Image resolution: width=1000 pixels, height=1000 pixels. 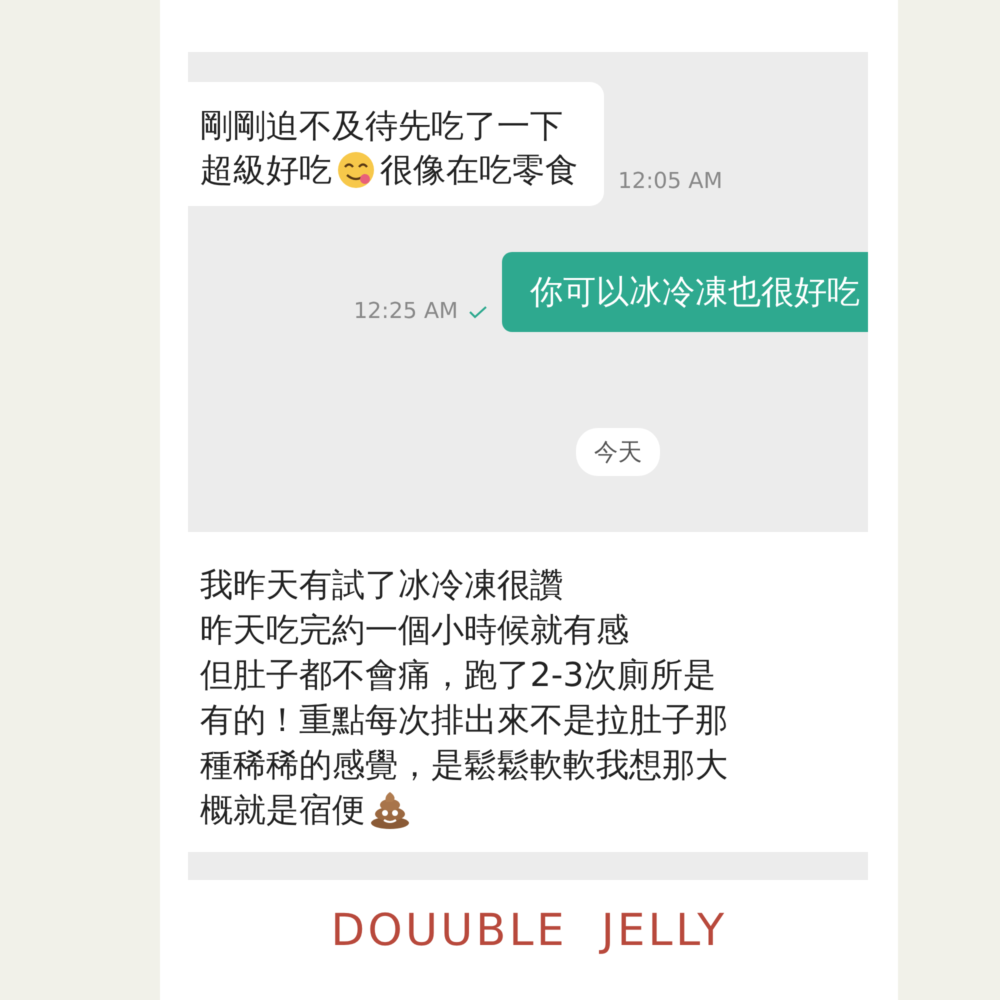 I want to click on poop-icon, so click(x=390, y=810).